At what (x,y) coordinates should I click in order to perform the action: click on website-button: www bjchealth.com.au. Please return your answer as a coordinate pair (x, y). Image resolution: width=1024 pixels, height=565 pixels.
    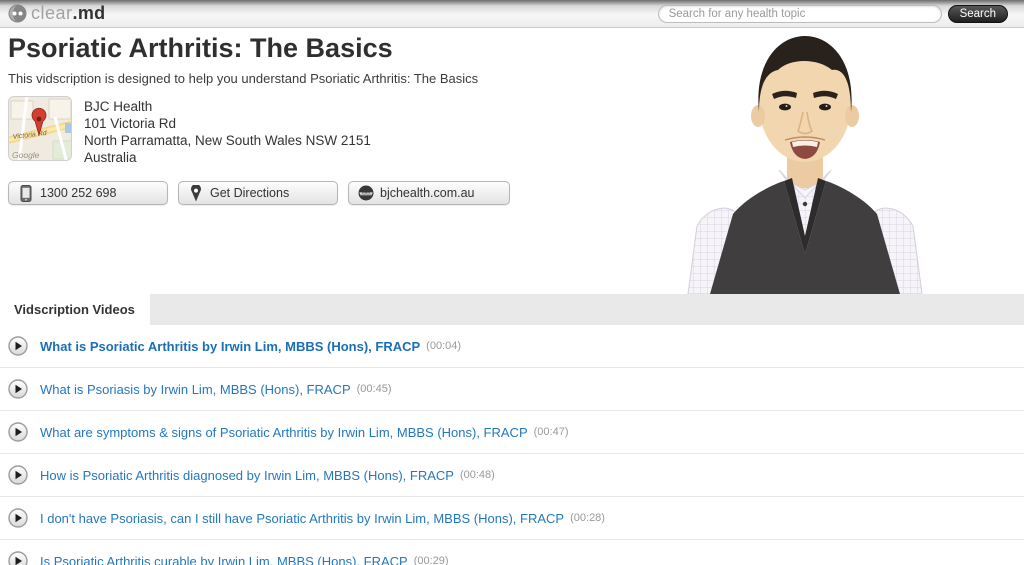
    Looking at the image, I should click on (429, 193).